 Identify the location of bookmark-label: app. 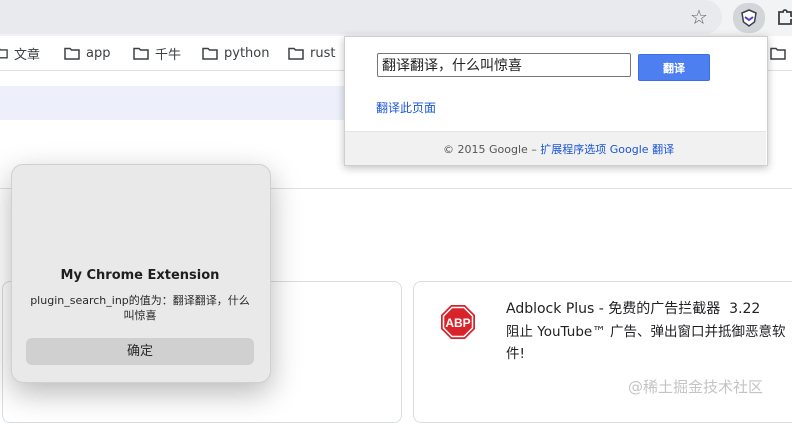
(98, 53).